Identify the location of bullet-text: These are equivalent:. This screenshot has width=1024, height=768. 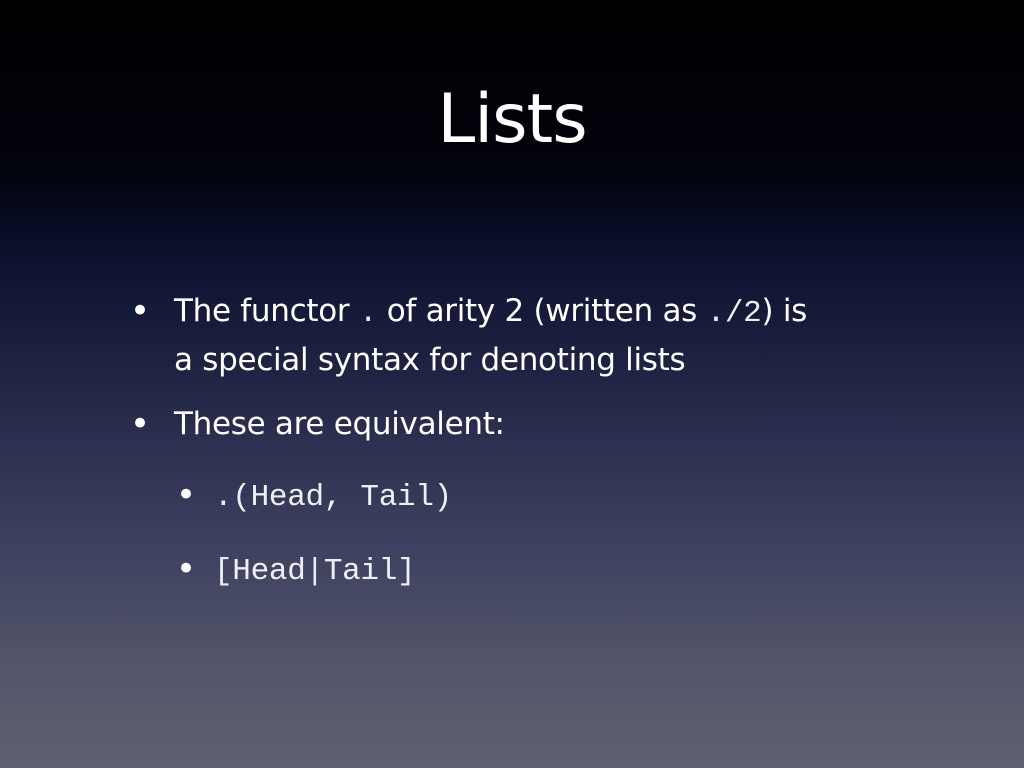
(339, 424).